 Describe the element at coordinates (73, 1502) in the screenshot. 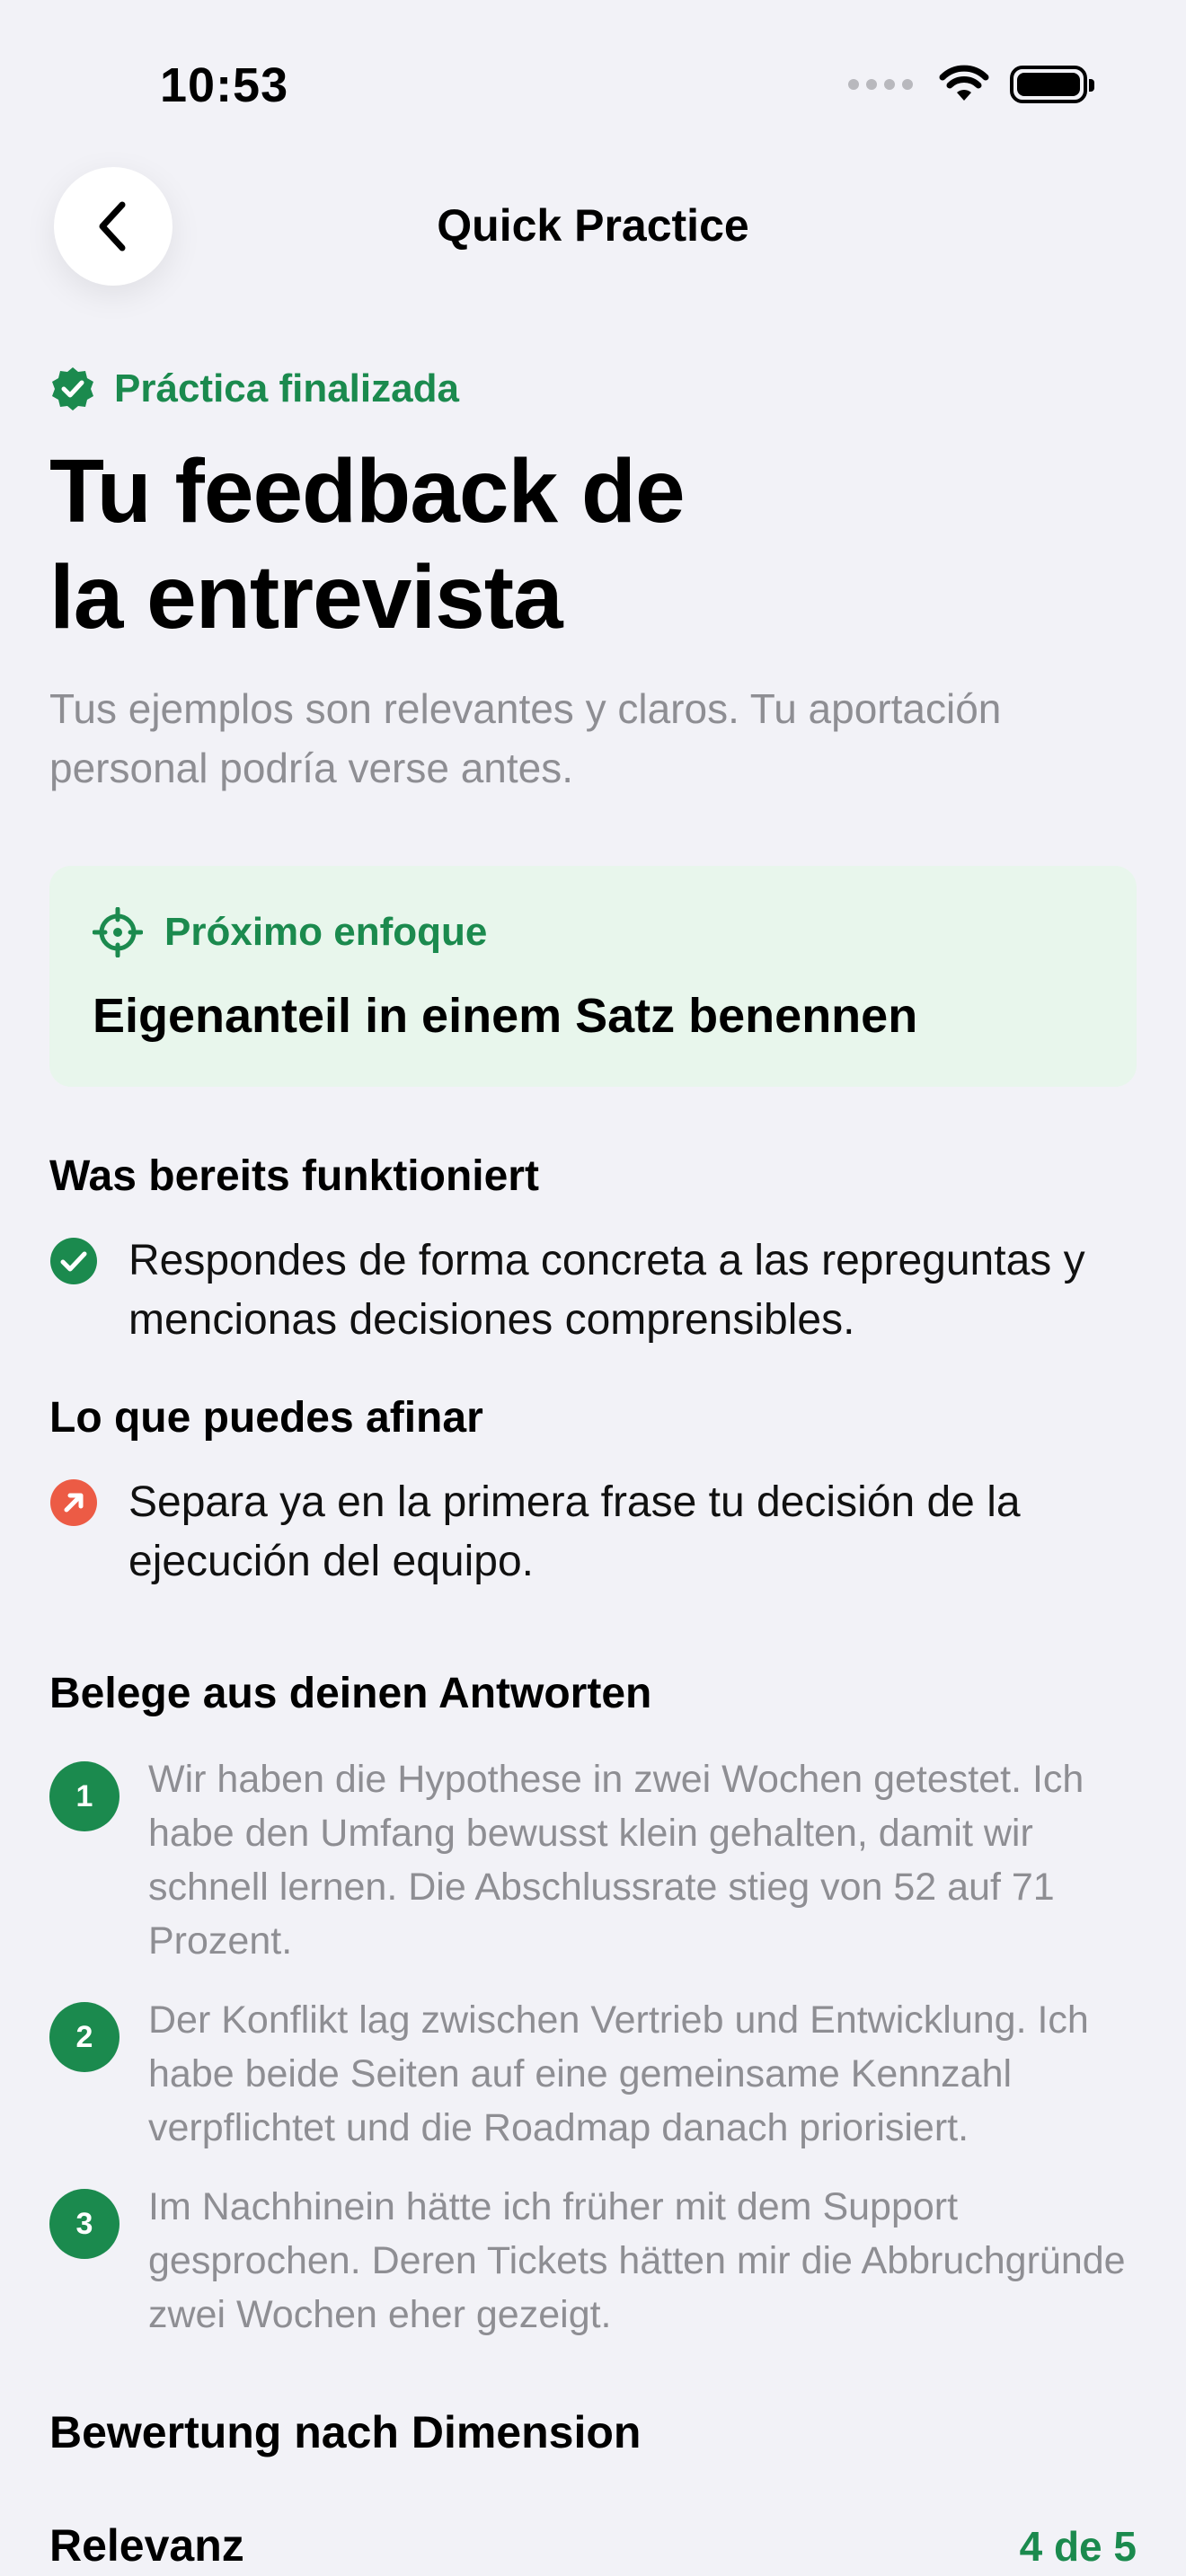

I see `arrow-up-right-circle-icon` at that location.